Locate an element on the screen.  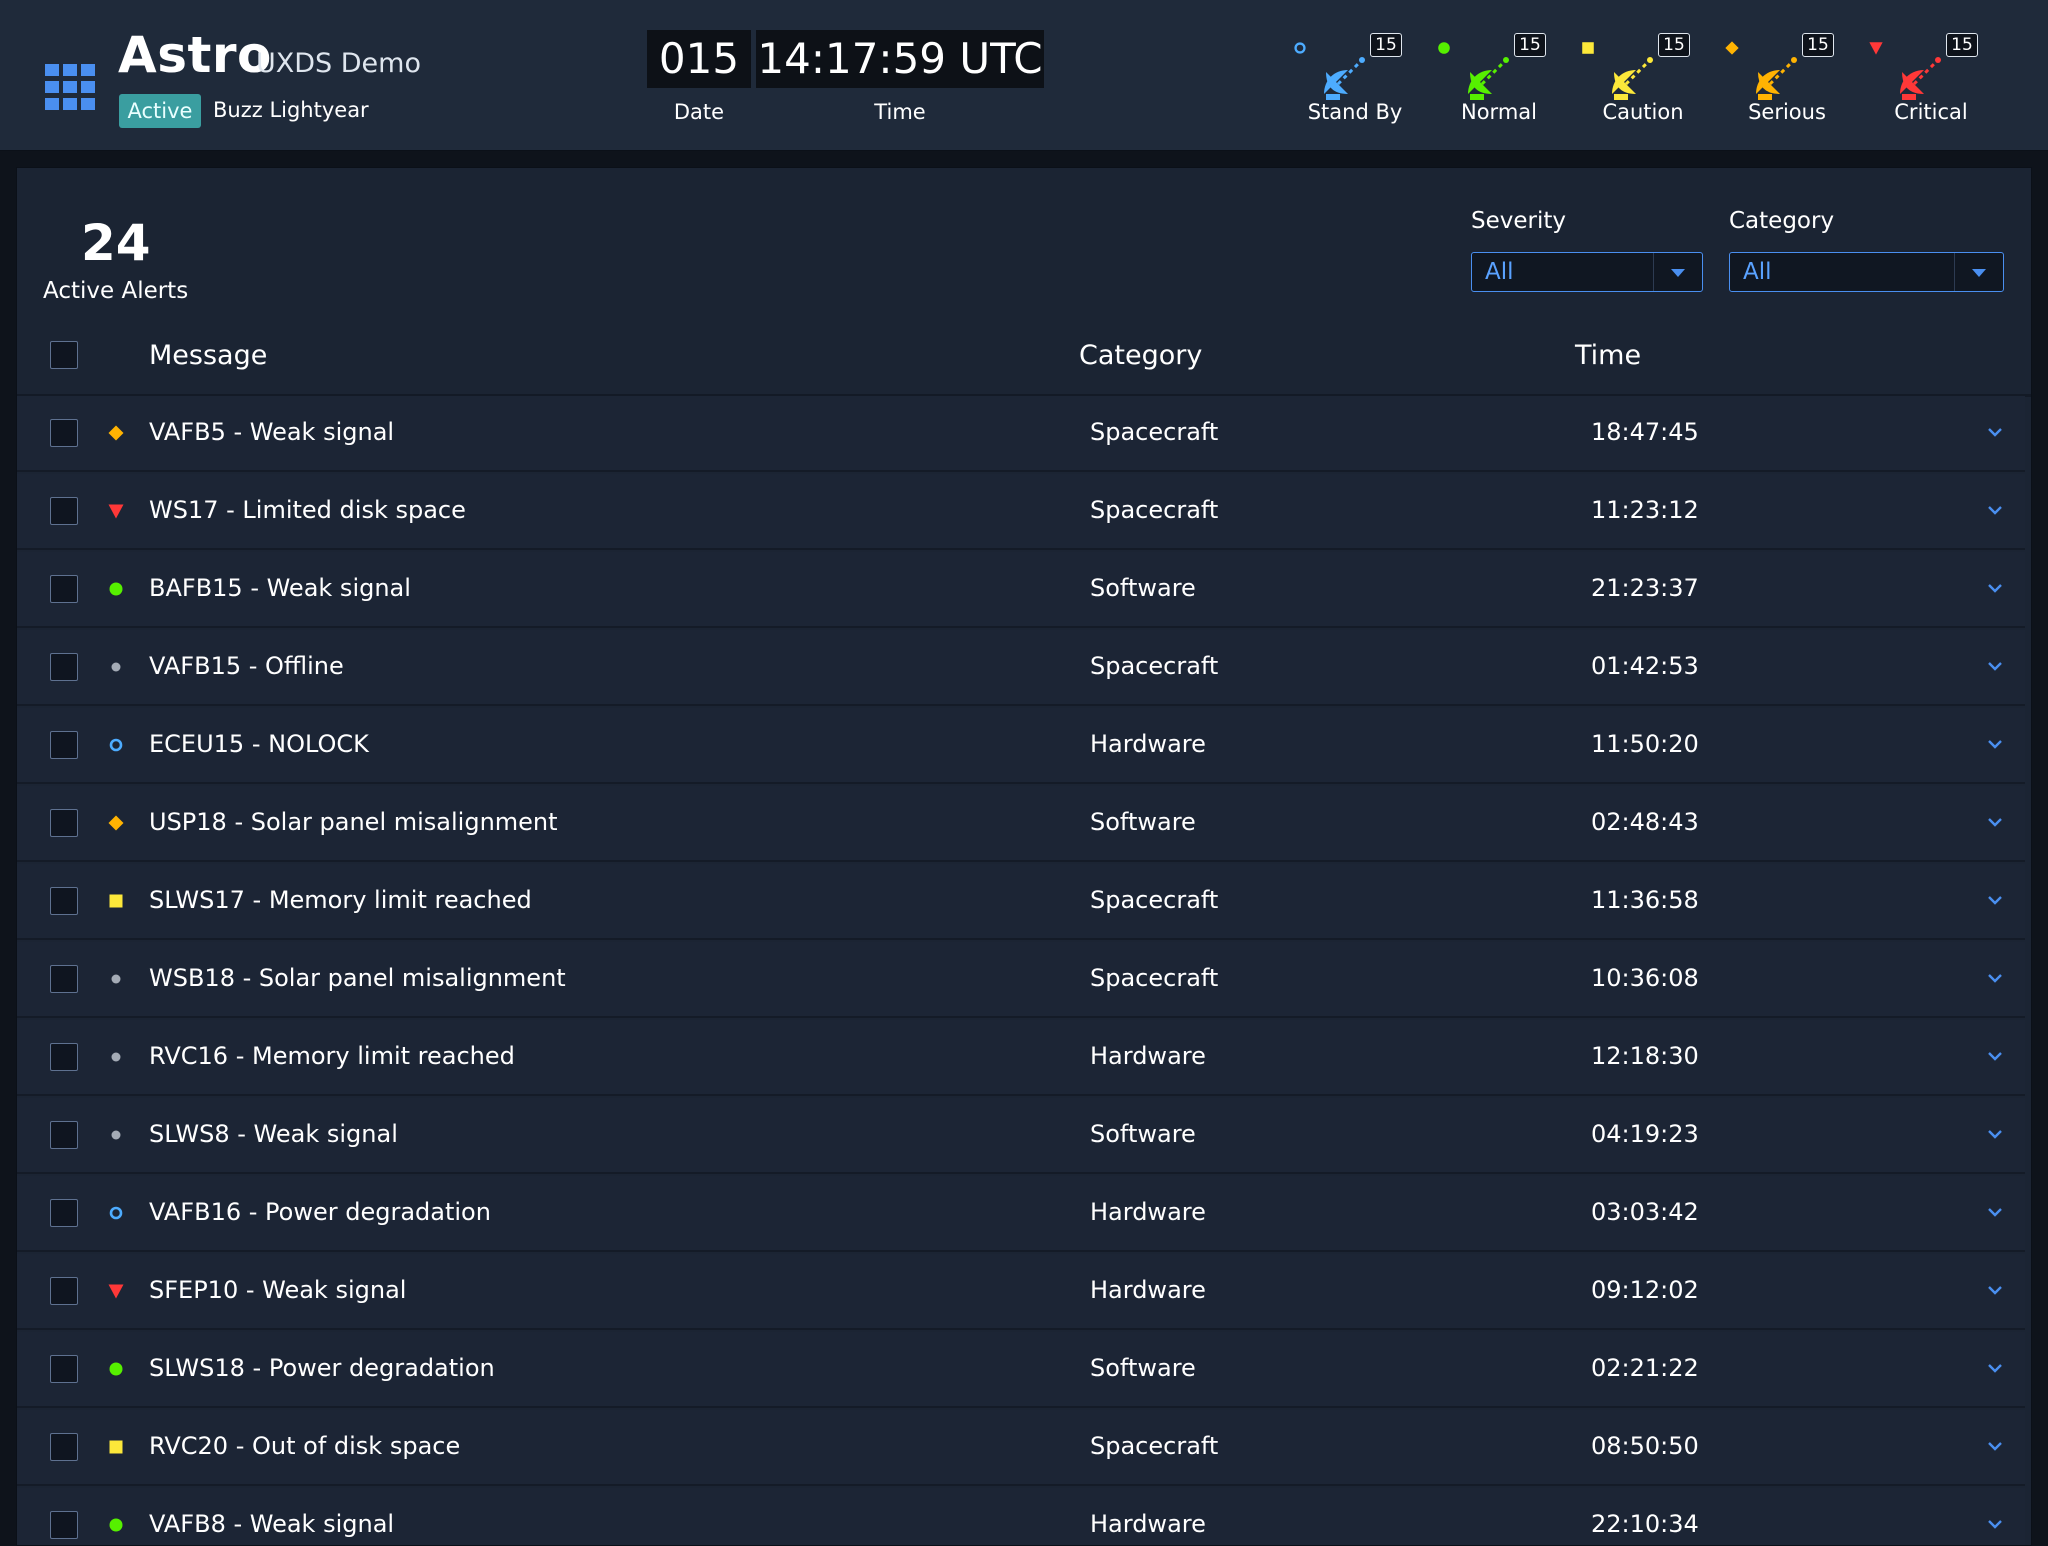
clock-date: 015 is located at coordinates (699, 59).